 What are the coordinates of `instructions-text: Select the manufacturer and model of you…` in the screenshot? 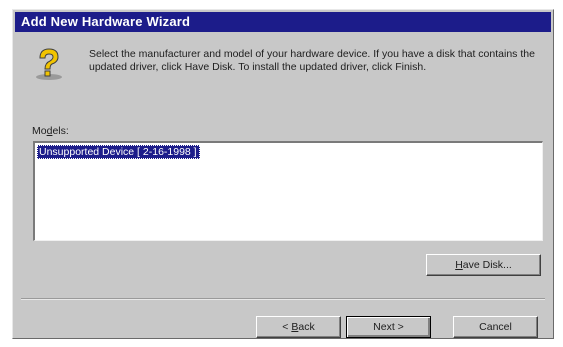 It's located at (312, 60).